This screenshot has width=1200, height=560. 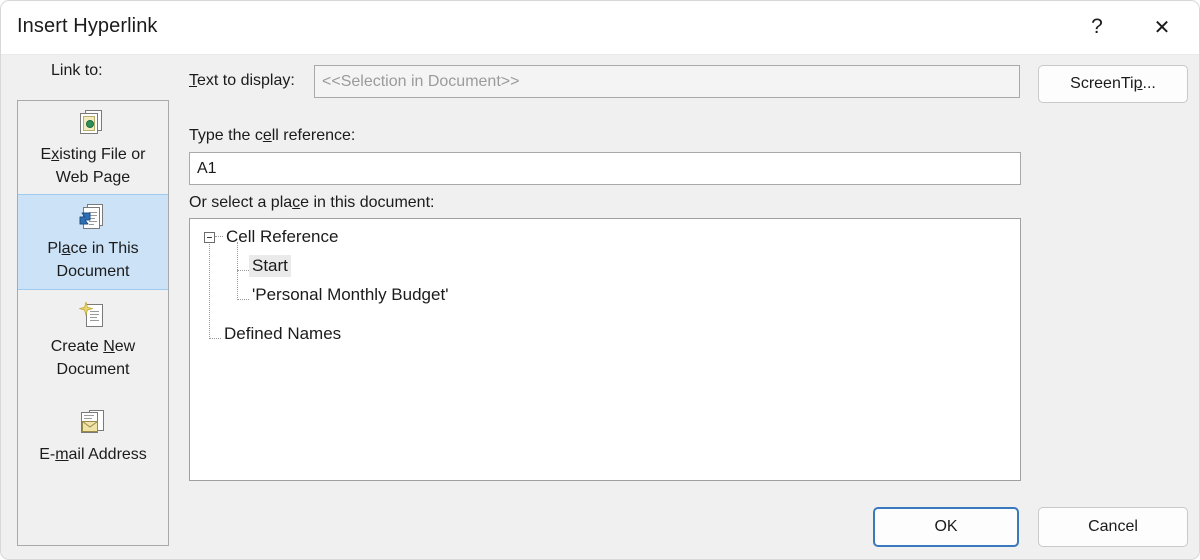 I want to click on cancel-button: Cancel, so click(x=1113, y=527).